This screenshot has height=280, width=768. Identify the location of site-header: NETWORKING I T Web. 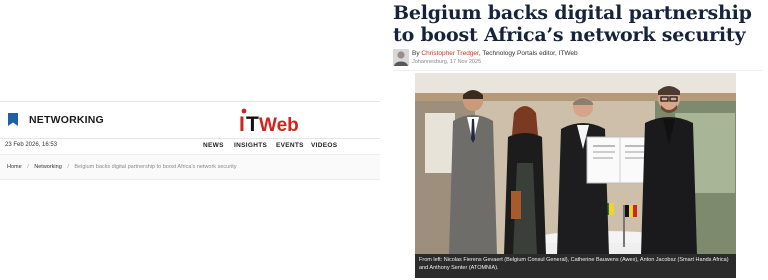
(190, 120).